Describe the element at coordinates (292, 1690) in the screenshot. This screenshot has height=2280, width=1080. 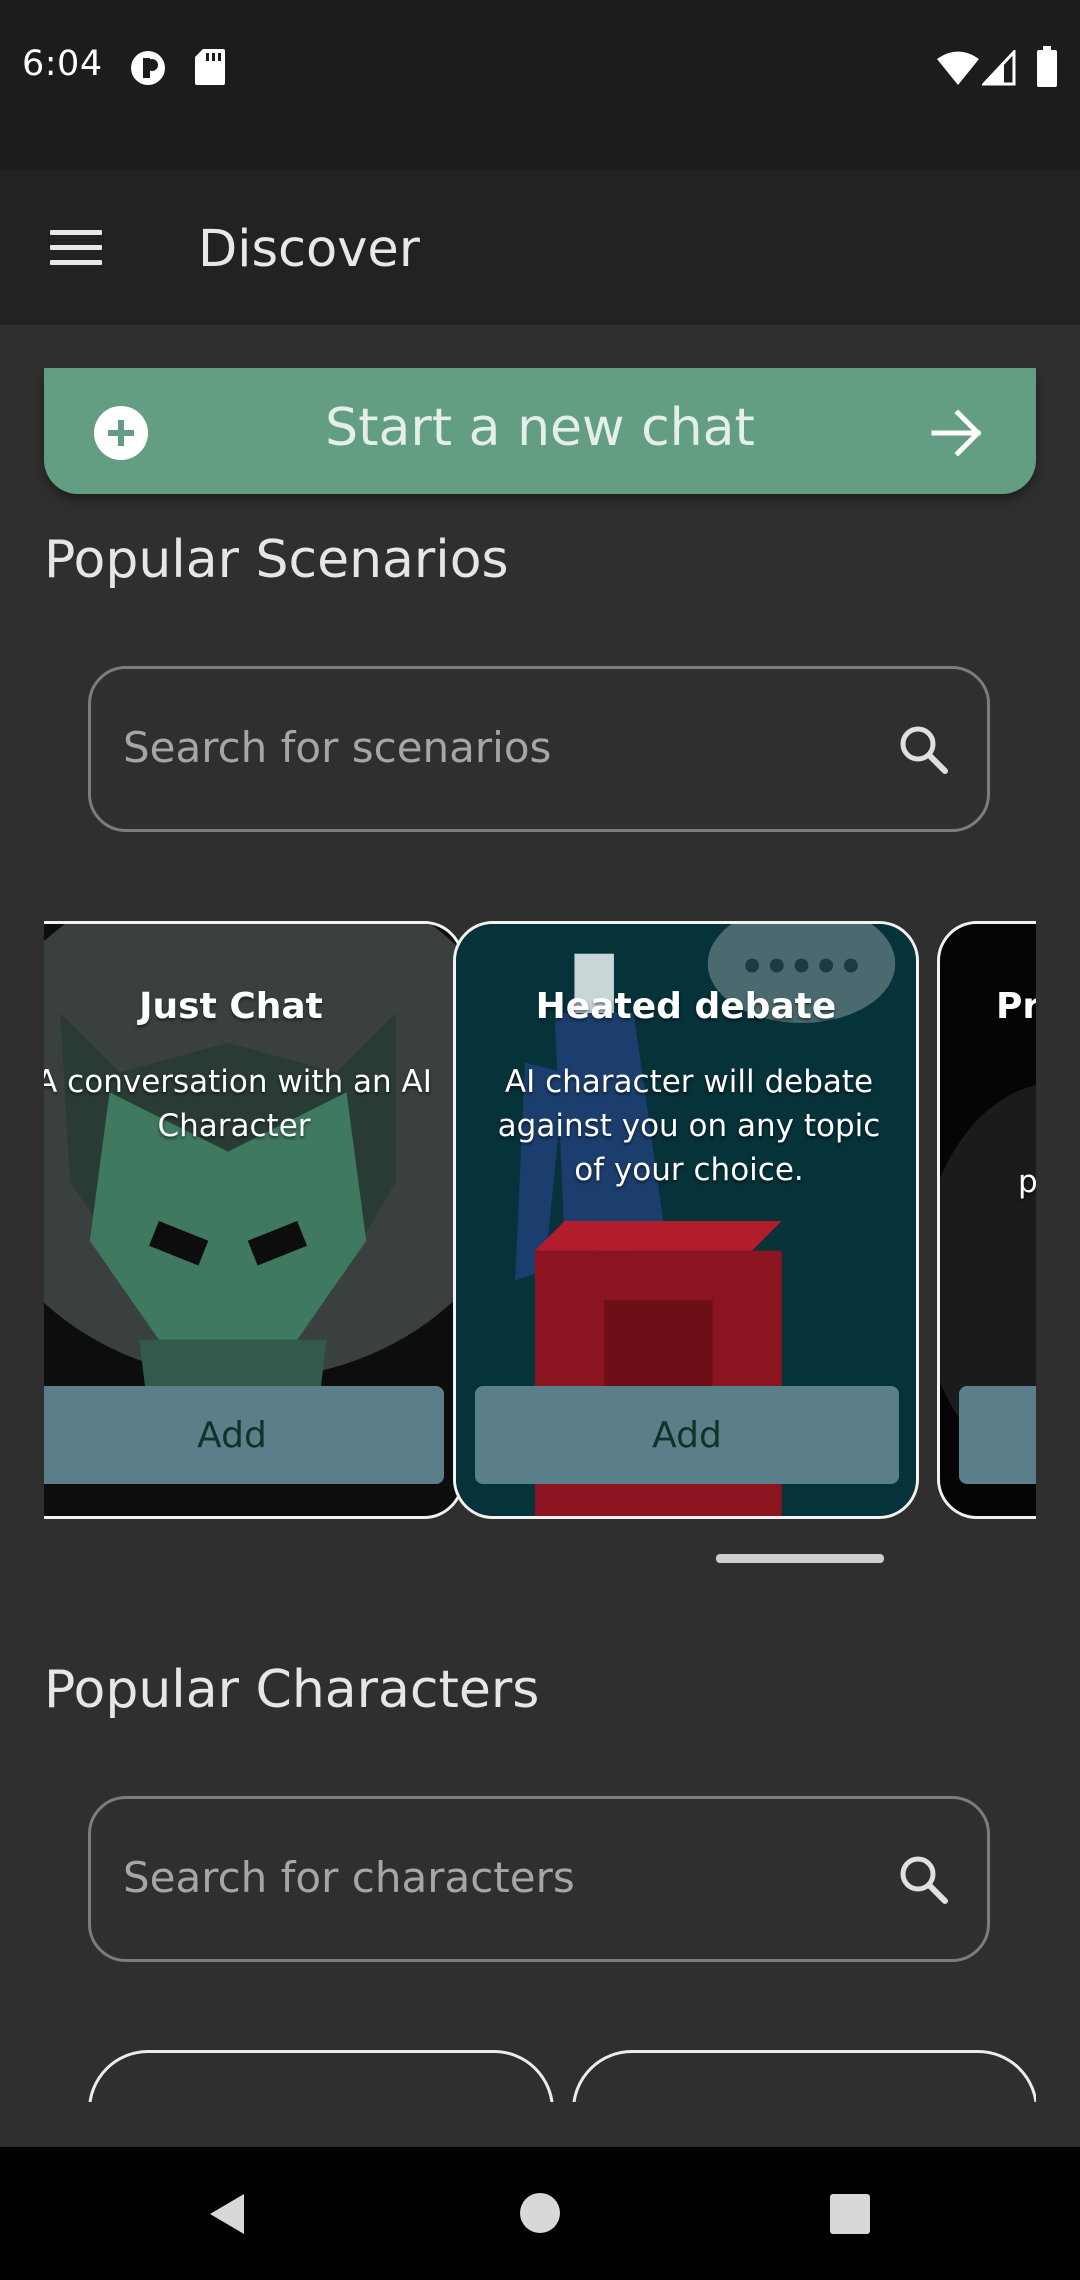
I see `popular-characters-title: Popular Characters` at that location.